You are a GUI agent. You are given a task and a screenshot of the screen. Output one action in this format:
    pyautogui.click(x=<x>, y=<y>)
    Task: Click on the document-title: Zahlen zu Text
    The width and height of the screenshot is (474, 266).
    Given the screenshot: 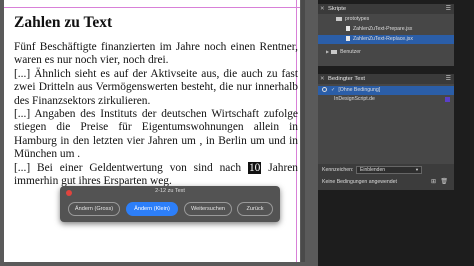 What is the action you would take?
    pyautogui.click(x=63, y=22)
    